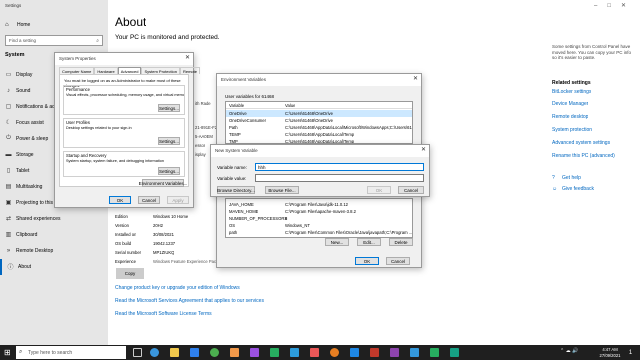 The width and height of the screenshot is (640, 360). What do you see at coordinates (154, 352) in the screenshot?
I see `edge-browser-icon` at bounding box center [154, 352].